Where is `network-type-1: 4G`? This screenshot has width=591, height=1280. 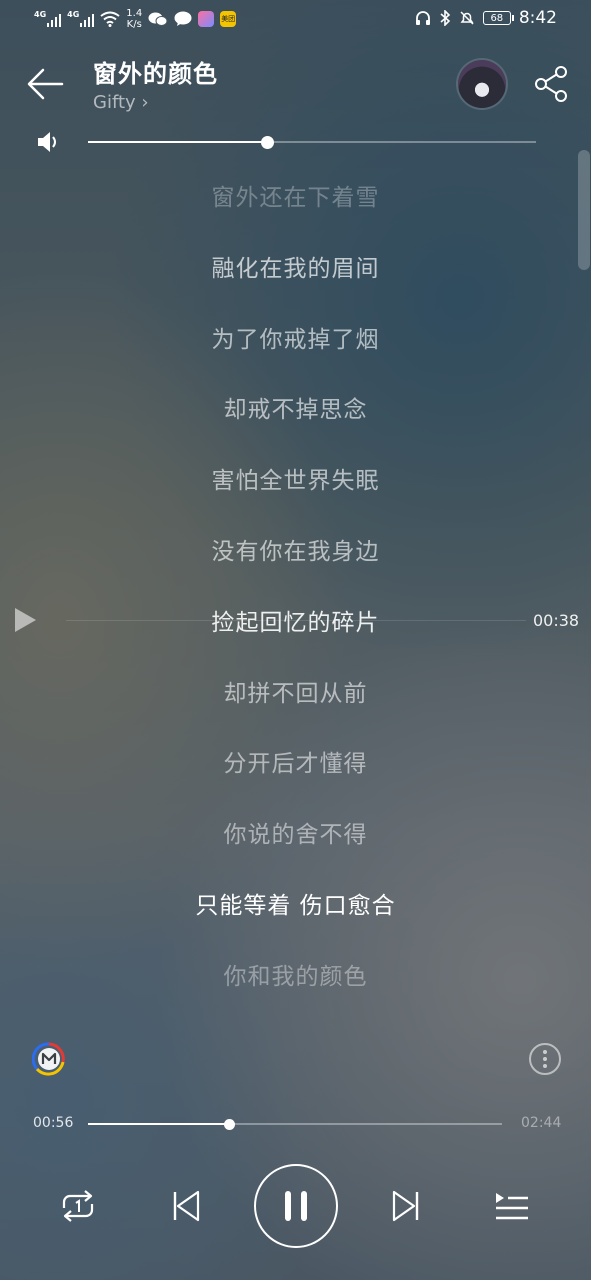 network-type-1: 4G is located at coordinates (40, 14).